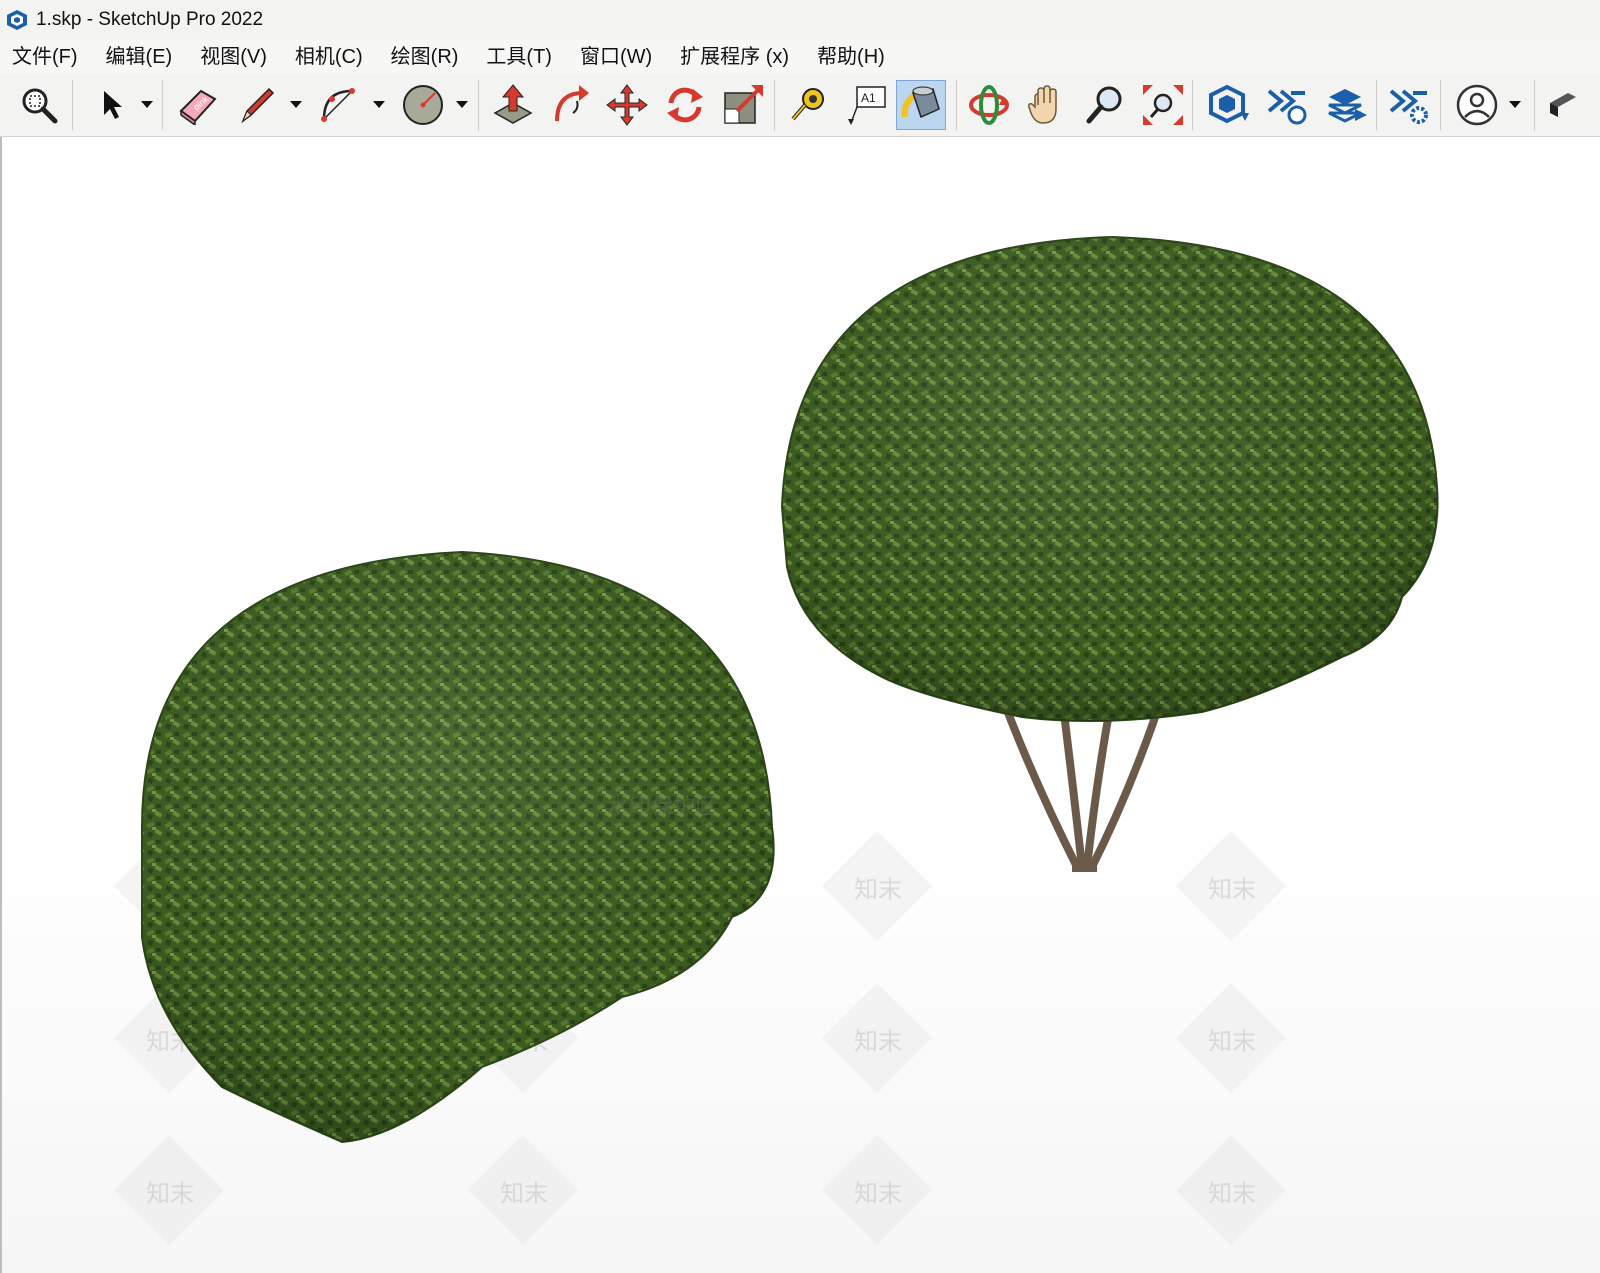  What do you see at coordinates (233, 57) in the screenshot?
I see `menu-view: 视图(V)` at bounding box center [233, 57].